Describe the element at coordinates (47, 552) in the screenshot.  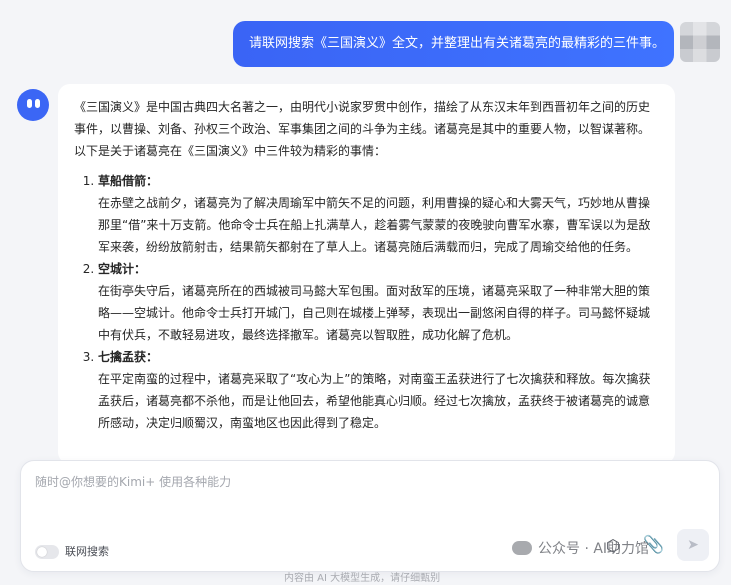
I see `web-search-toggle` at that location.